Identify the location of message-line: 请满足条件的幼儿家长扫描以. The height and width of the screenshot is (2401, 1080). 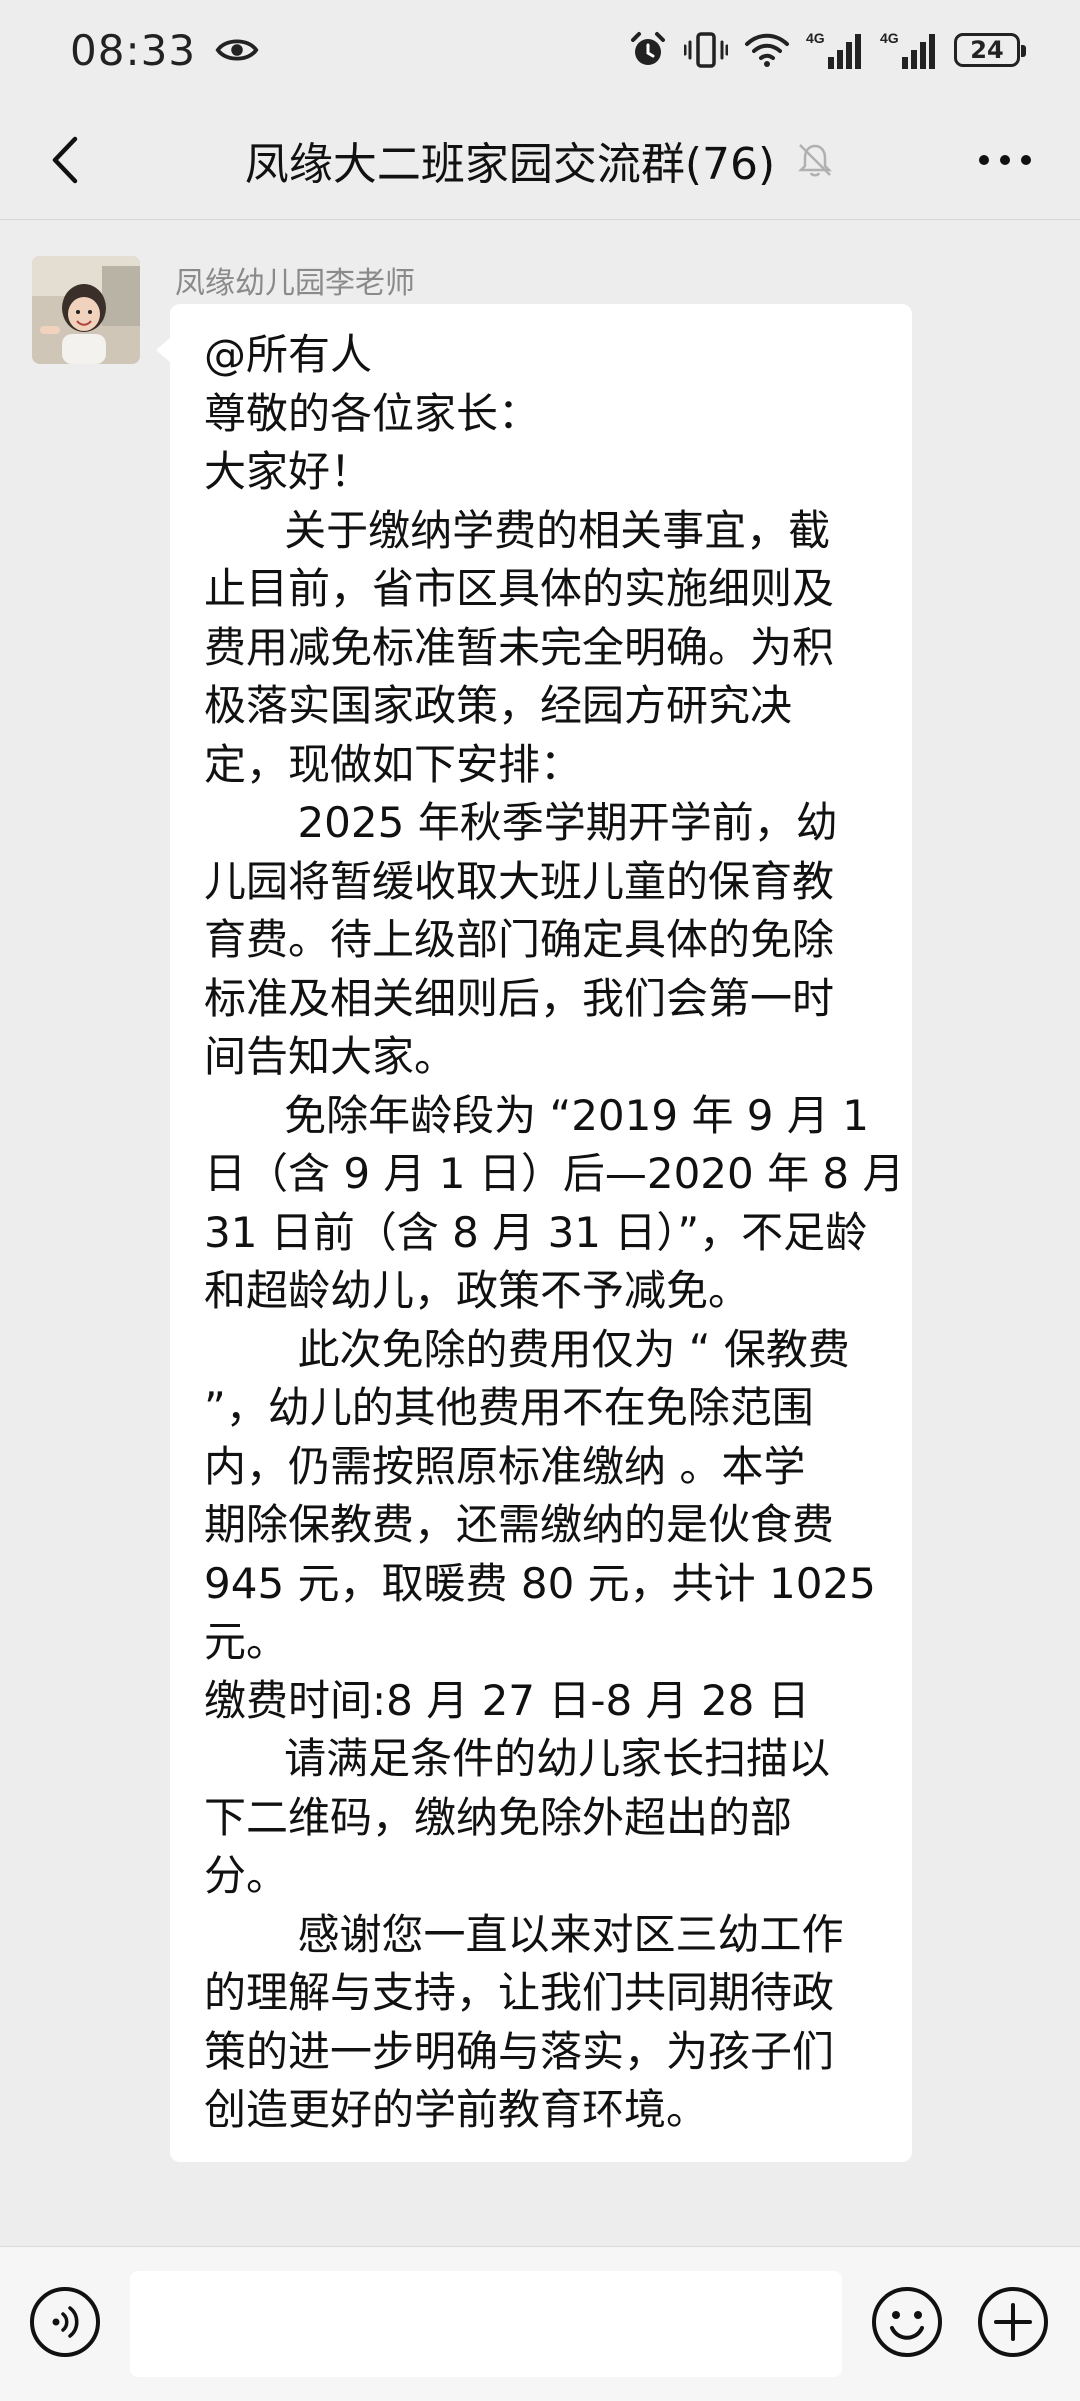
(517, 1758).